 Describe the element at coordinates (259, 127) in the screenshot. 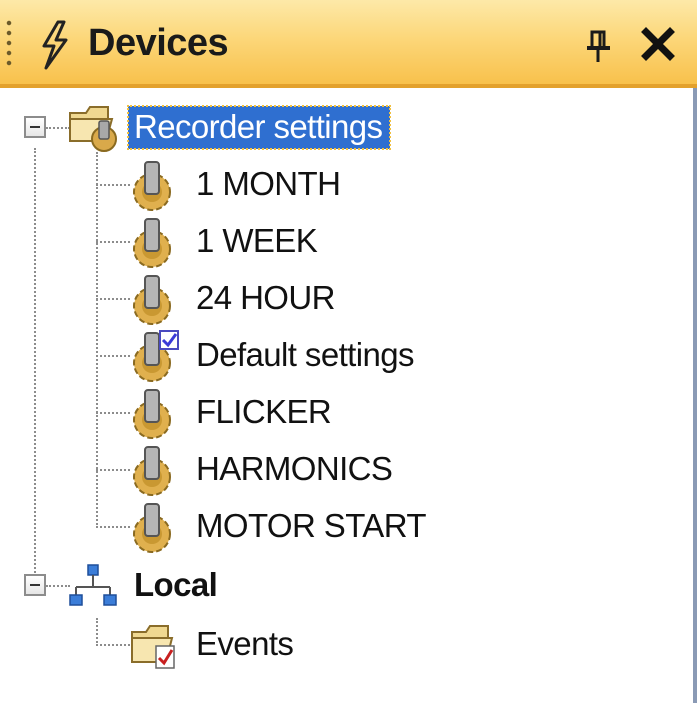

I see `tree-node-label: Recorder settings` at that location.